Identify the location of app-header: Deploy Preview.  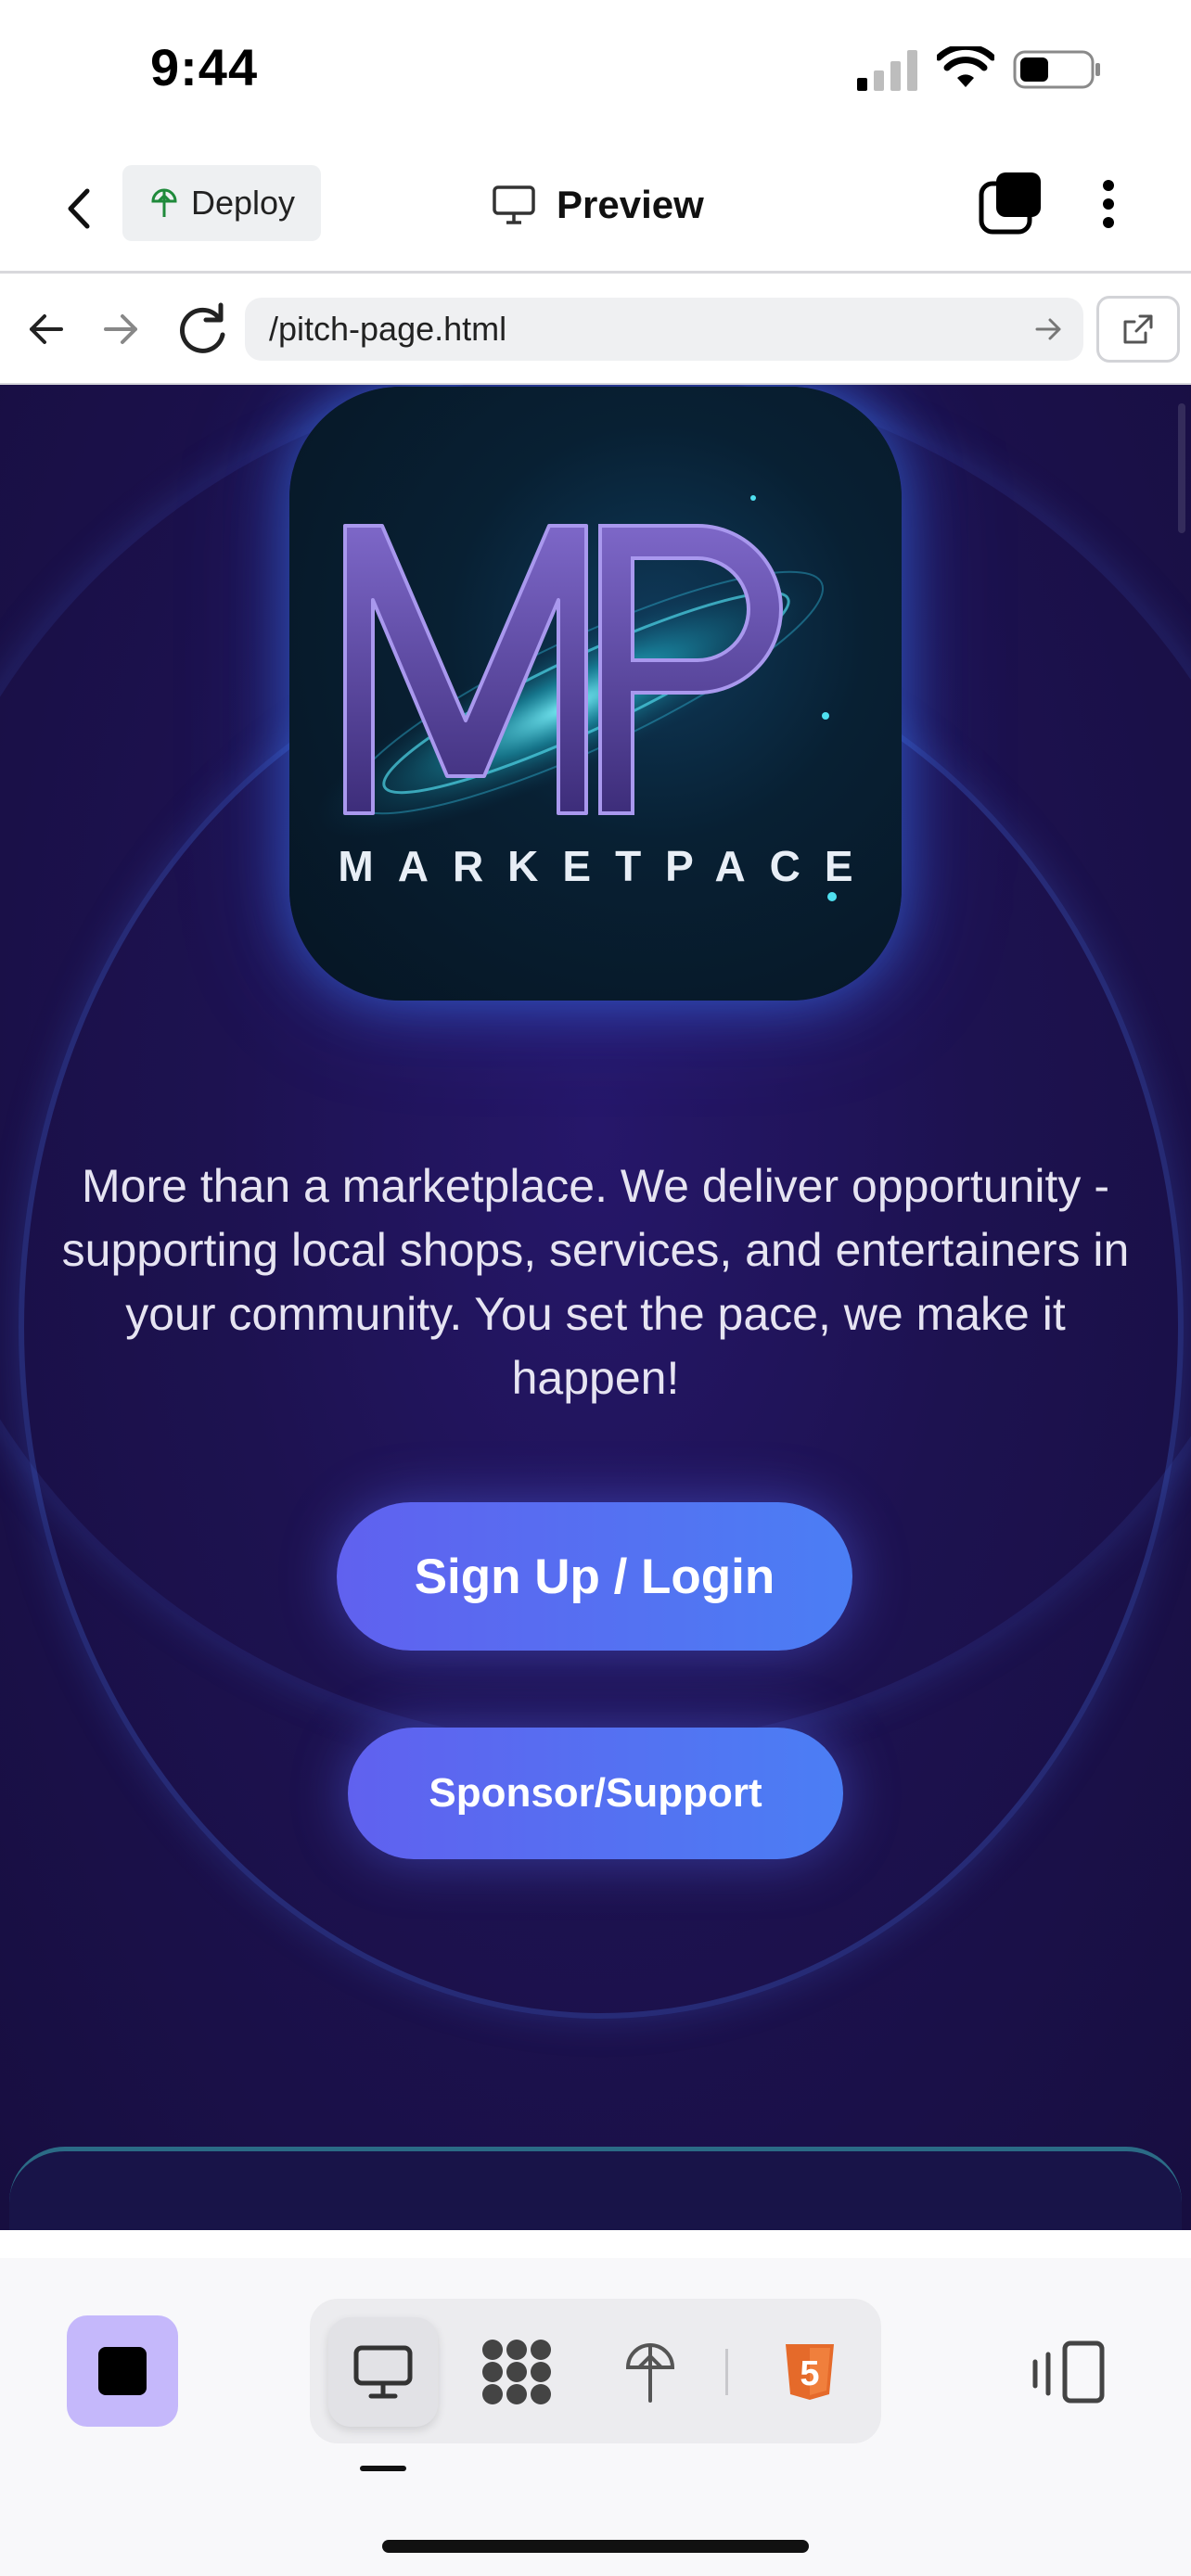
(595, 207).